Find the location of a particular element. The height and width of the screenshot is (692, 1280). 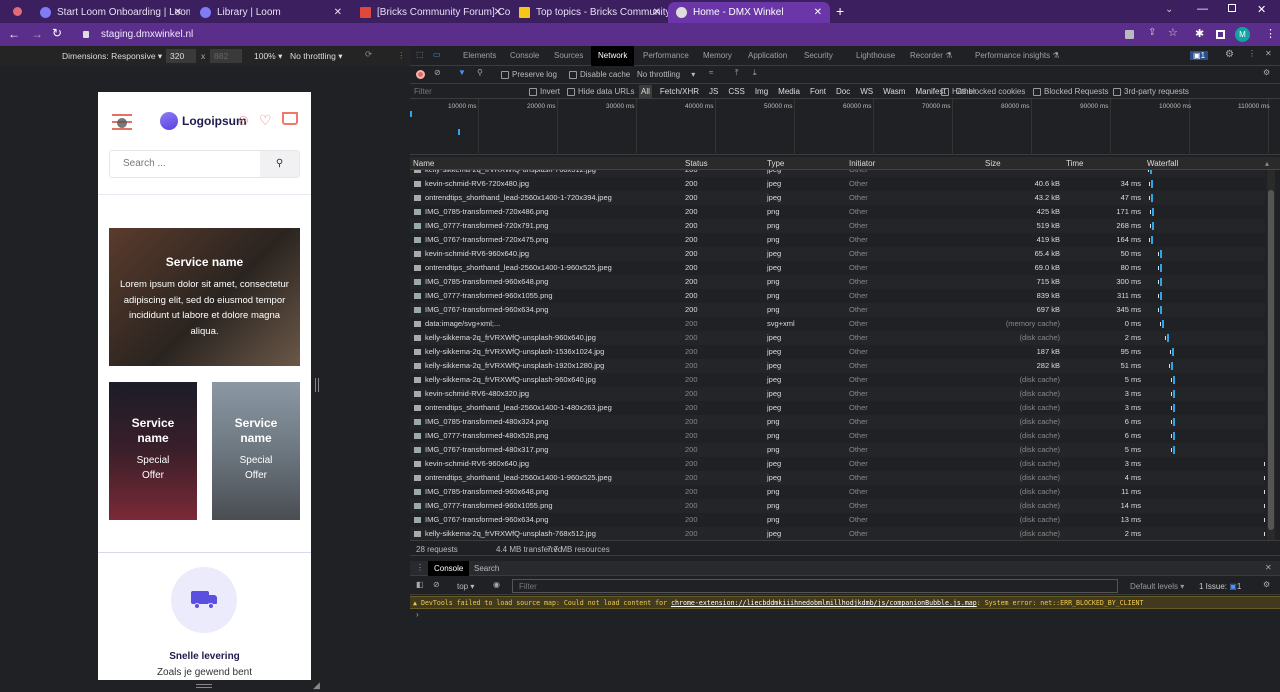

type-filter-font: Font is located at coordinates (818, 91).